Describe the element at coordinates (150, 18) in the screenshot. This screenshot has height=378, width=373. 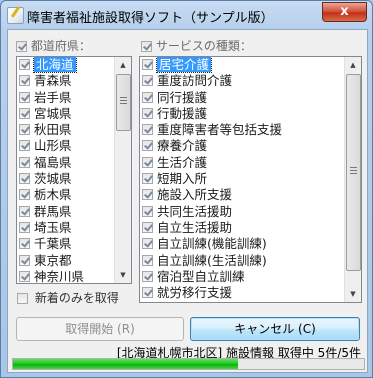
I see `window-title: 障害者福祉施設取得ソフト（サンプル版）` at that location.